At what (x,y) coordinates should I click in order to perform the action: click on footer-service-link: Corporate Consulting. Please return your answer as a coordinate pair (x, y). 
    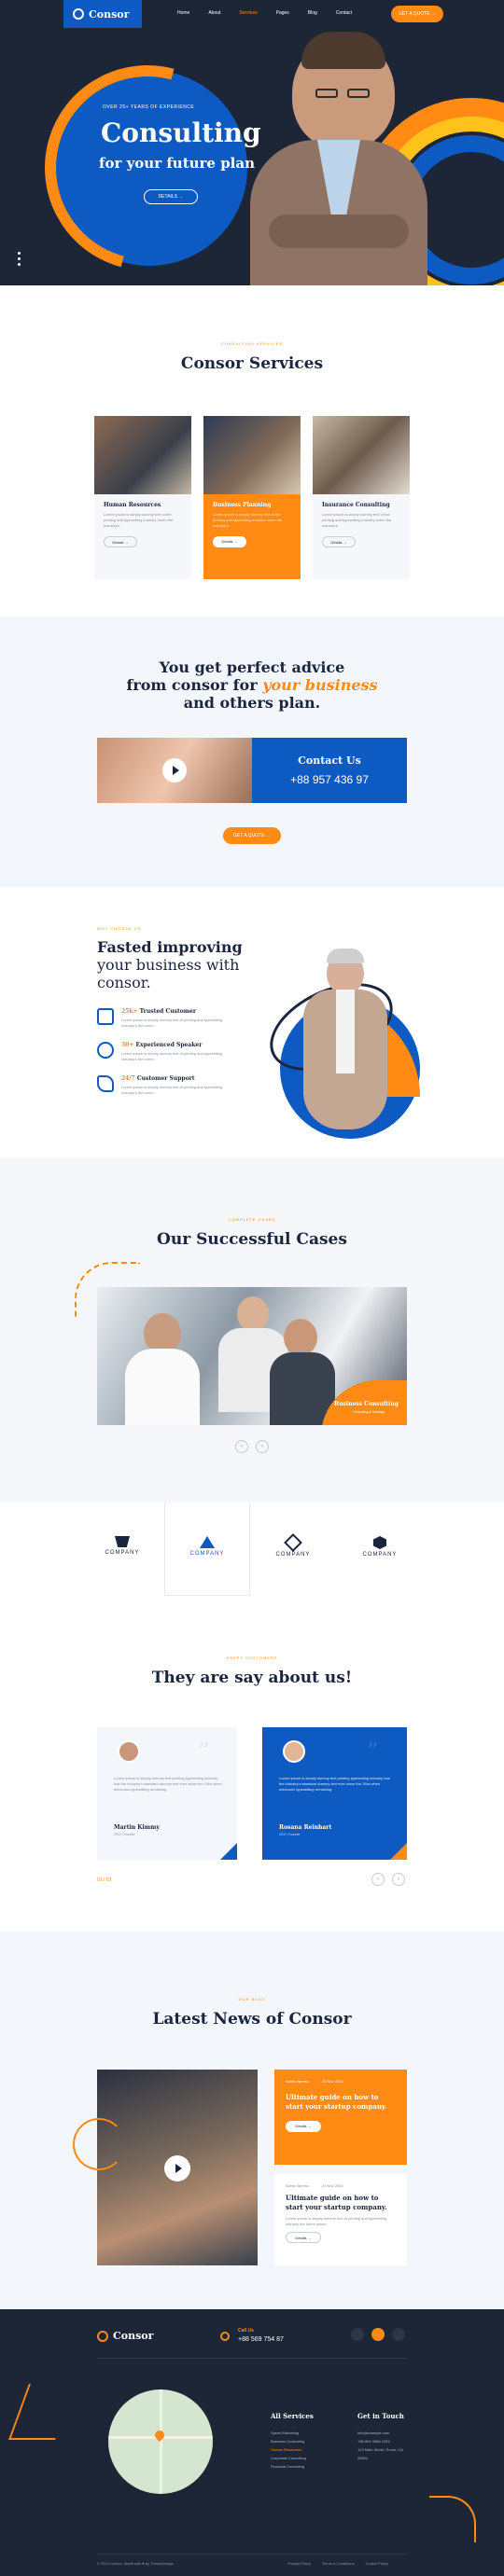
    Looking at the image, I should click on (288, 2458).